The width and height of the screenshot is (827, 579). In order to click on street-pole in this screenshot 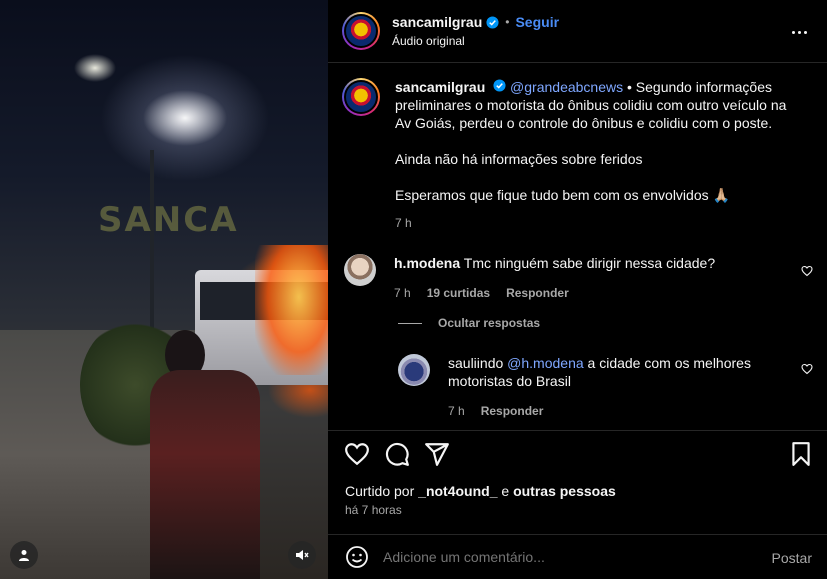, I will do `click(152, 240)`.